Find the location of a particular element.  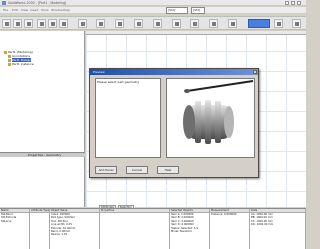

menu-help: Help is located at coordinates (66, 10).